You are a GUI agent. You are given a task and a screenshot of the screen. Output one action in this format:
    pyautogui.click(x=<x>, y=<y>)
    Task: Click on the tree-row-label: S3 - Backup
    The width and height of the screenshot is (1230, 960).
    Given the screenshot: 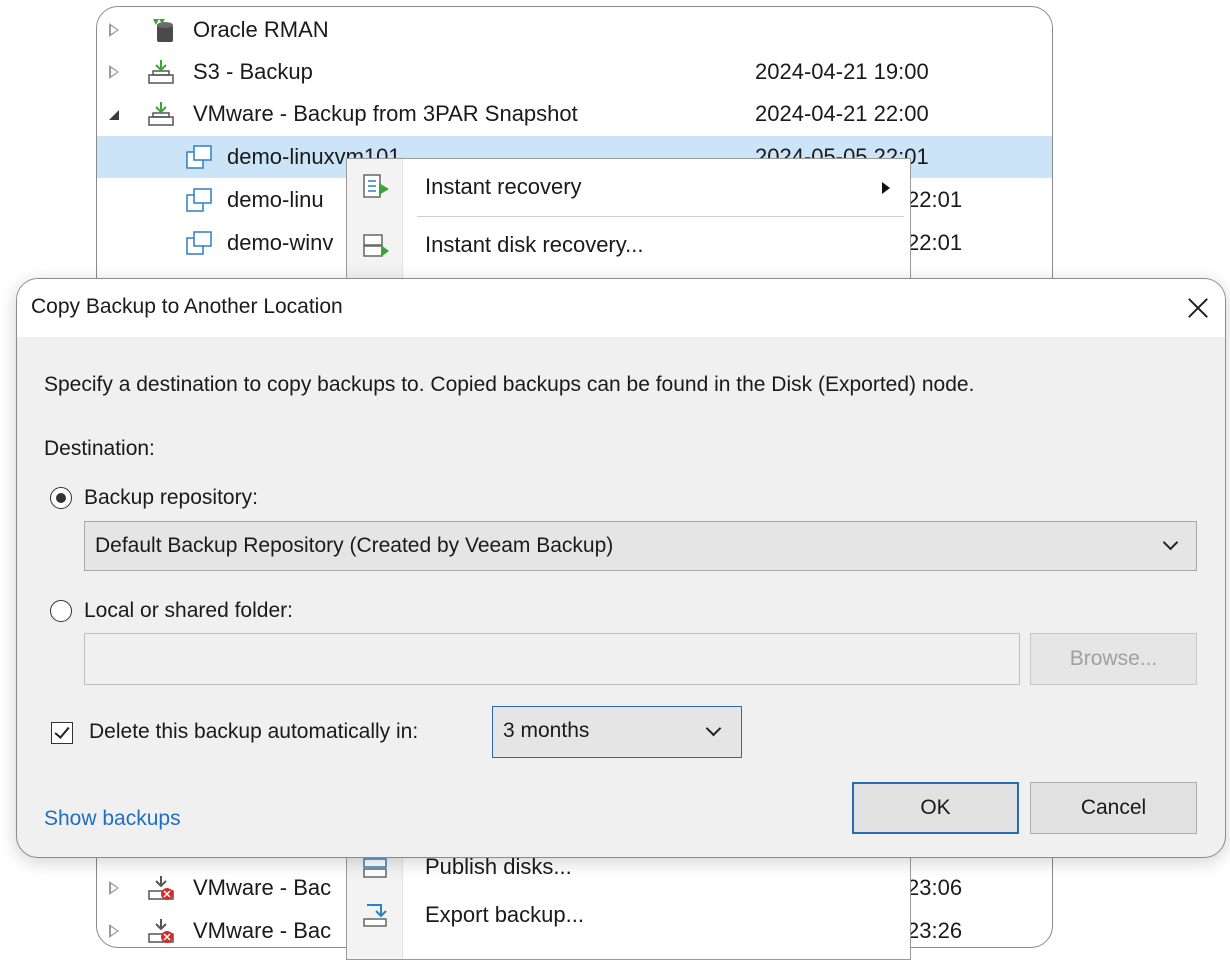 What is the action you would take?
    pyautogui.click(x=253, y=71)
    